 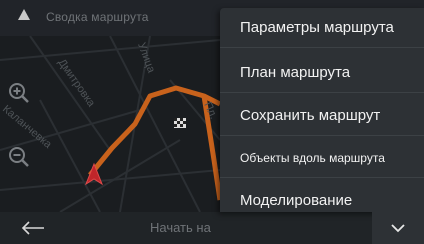 What do you see at coordinates (322, 73) in the screenshot?
I see `menu-item-route-plan: План маршрута` at bounding box center [322, 73].